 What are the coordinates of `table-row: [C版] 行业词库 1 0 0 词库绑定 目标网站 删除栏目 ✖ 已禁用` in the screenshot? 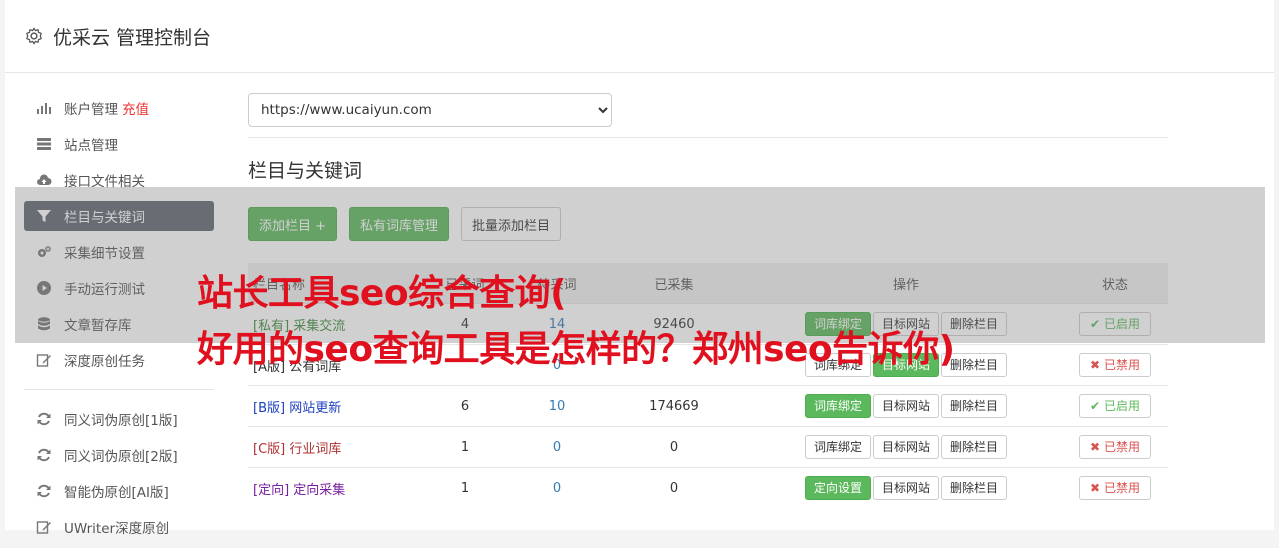 It's located at (708, 447).